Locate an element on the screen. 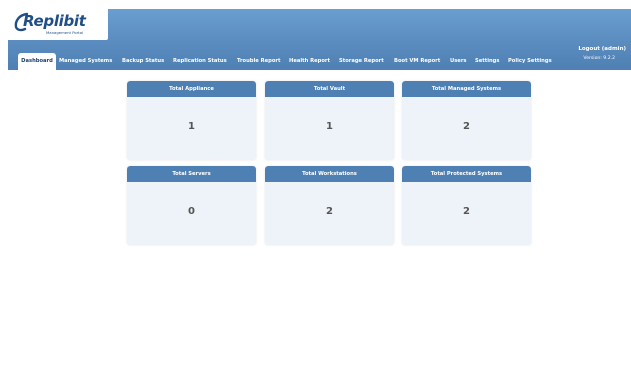 This screenshot has height=367, width=631. nav-tab-health-report: Health Report is located at coordinates (309, 61).